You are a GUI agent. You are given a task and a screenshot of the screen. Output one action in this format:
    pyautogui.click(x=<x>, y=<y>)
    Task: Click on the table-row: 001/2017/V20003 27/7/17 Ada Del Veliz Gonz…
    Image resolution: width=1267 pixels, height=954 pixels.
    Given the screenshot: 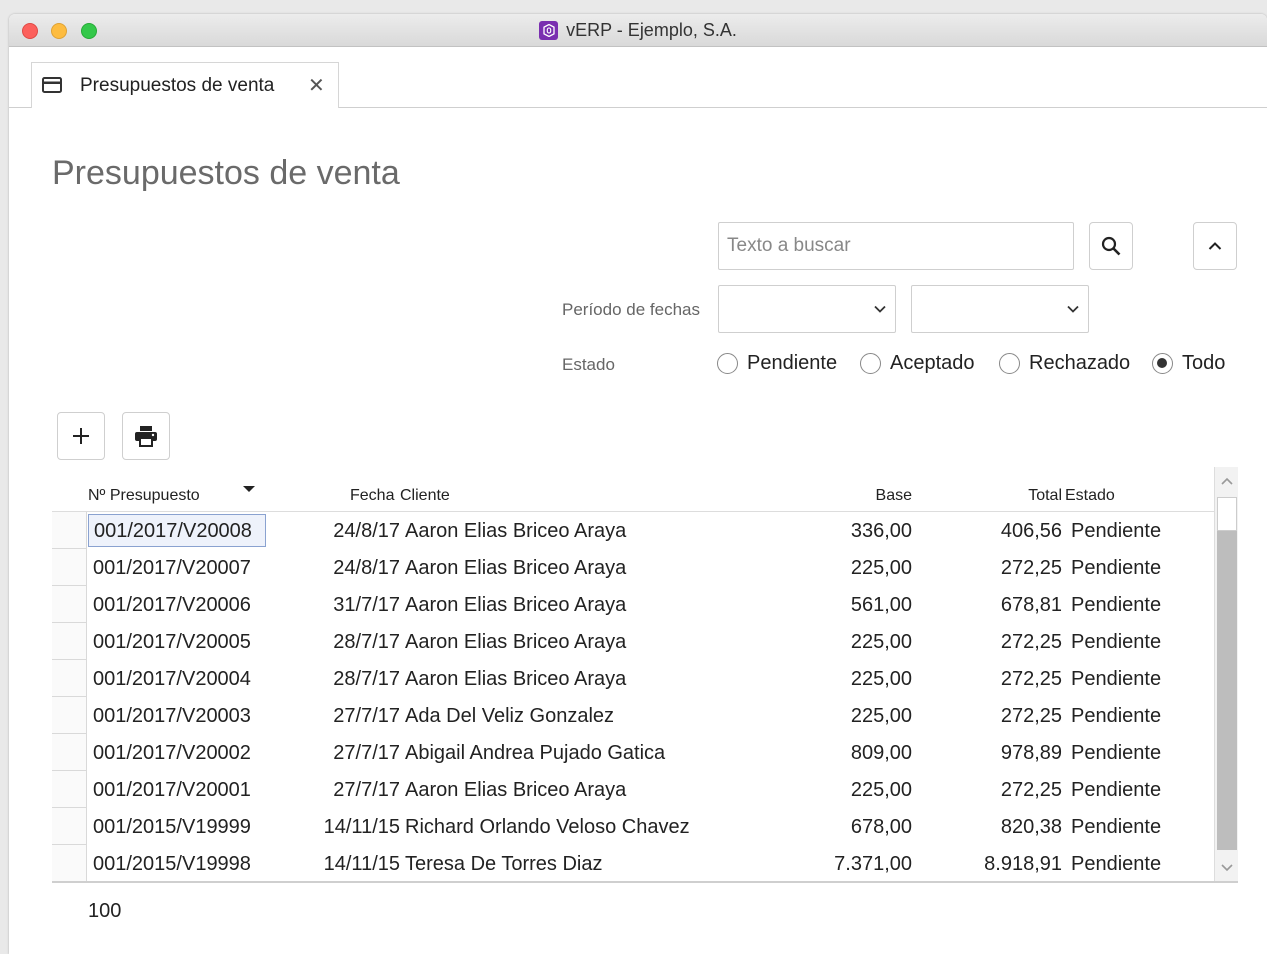 What is the action you would take?
    pyautogui.click(x=633, y=715)
    